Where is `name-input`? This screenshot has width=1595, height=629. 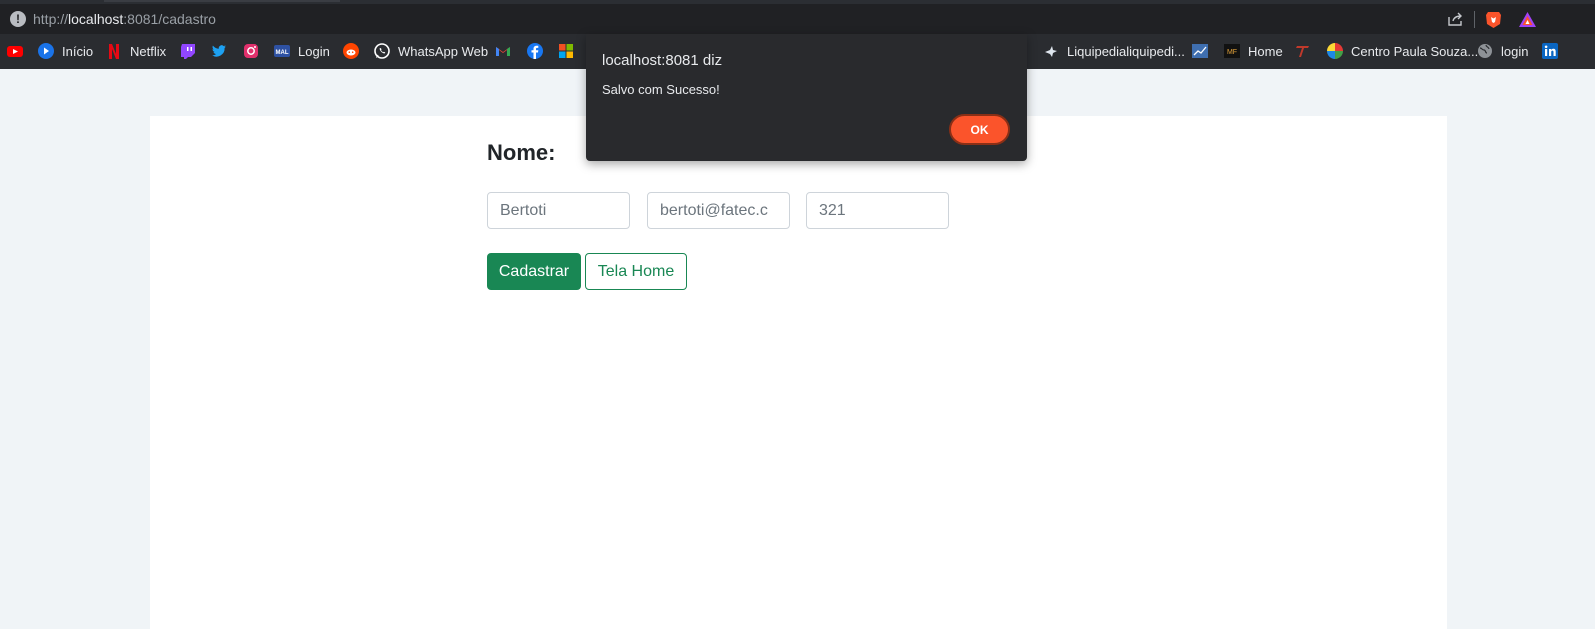
name-input is located at coordinates (558, 210).